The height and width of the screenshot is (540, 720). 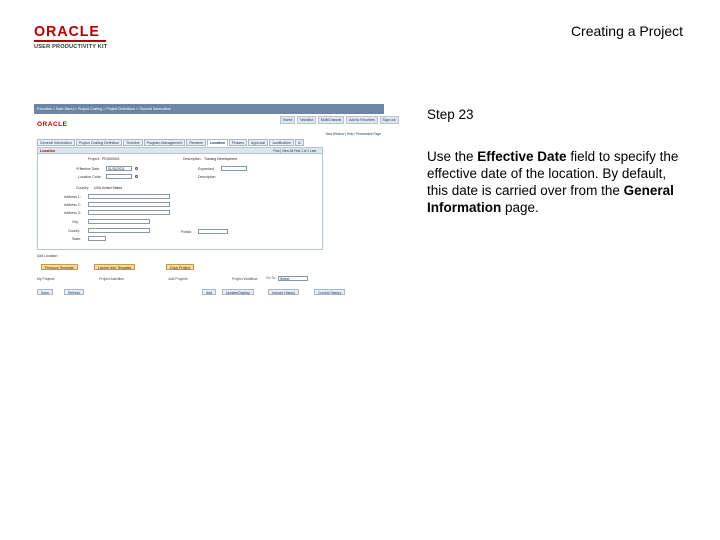 I want to click on screenshot-tab: General Information, so click(x=56, y=142).